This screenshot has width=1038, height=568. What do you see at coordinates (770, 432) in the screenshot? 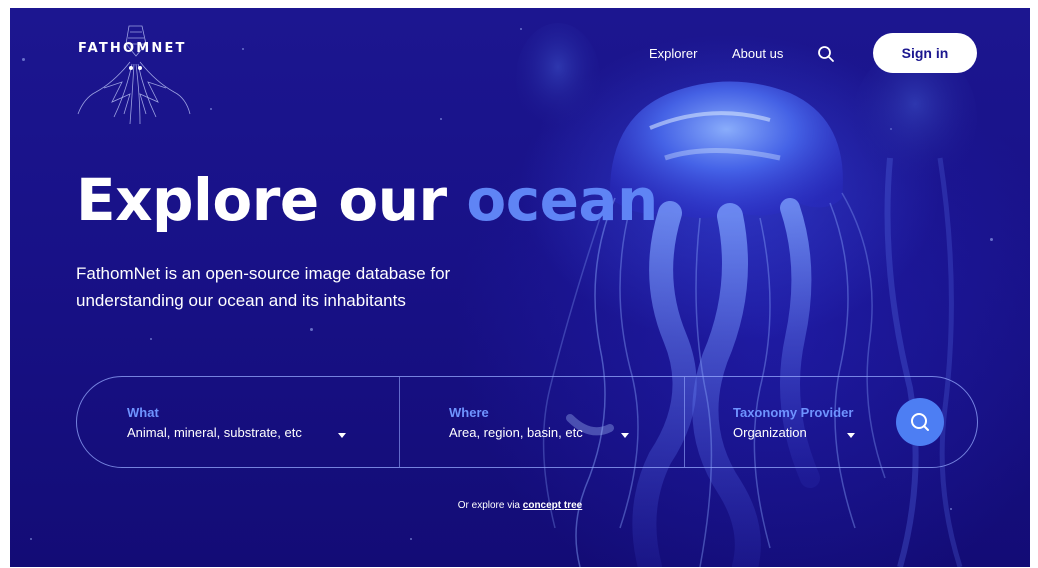
I see `taxonomy-value: Organization` at bounding box center [770, 432].